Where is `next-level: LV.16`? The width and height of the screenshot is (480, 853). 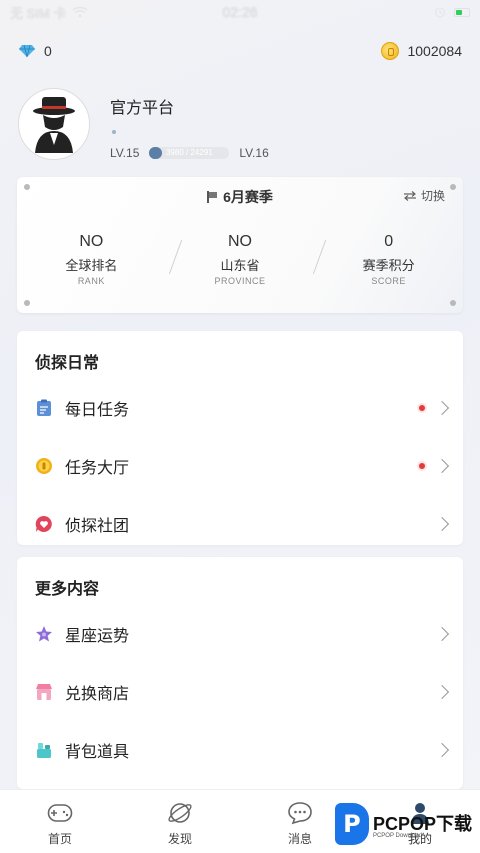 next-level: LV.16 is located at coordinates (254, 153).